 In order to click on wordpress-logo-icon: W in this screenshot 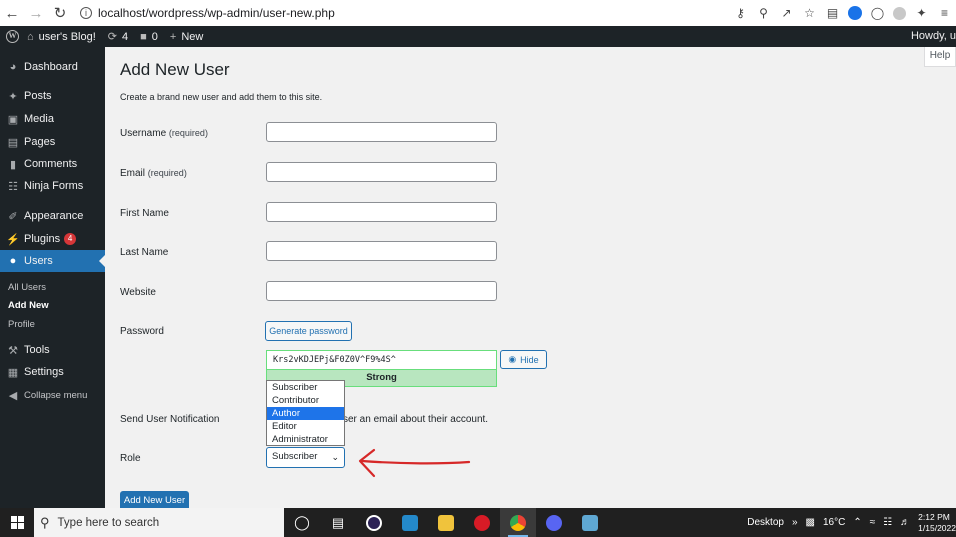, I will do `click(12, 36)`.